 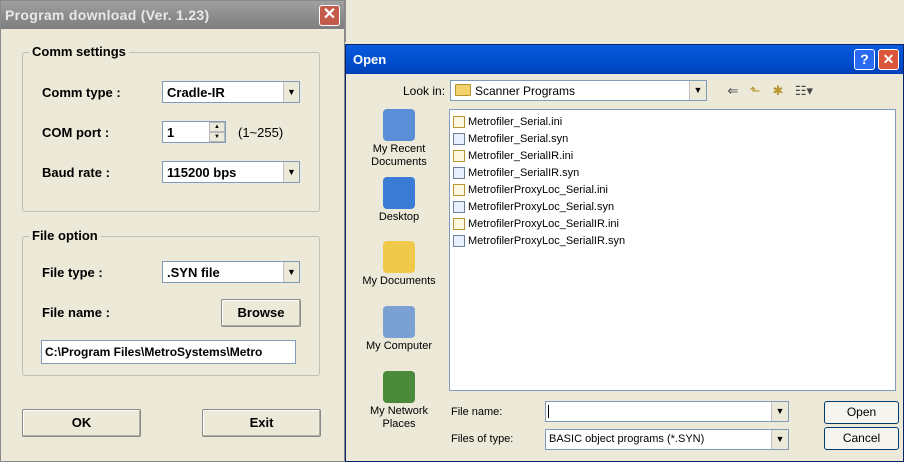 I want to click on place-label: My Recent Documents, so click(x=399, y=155).